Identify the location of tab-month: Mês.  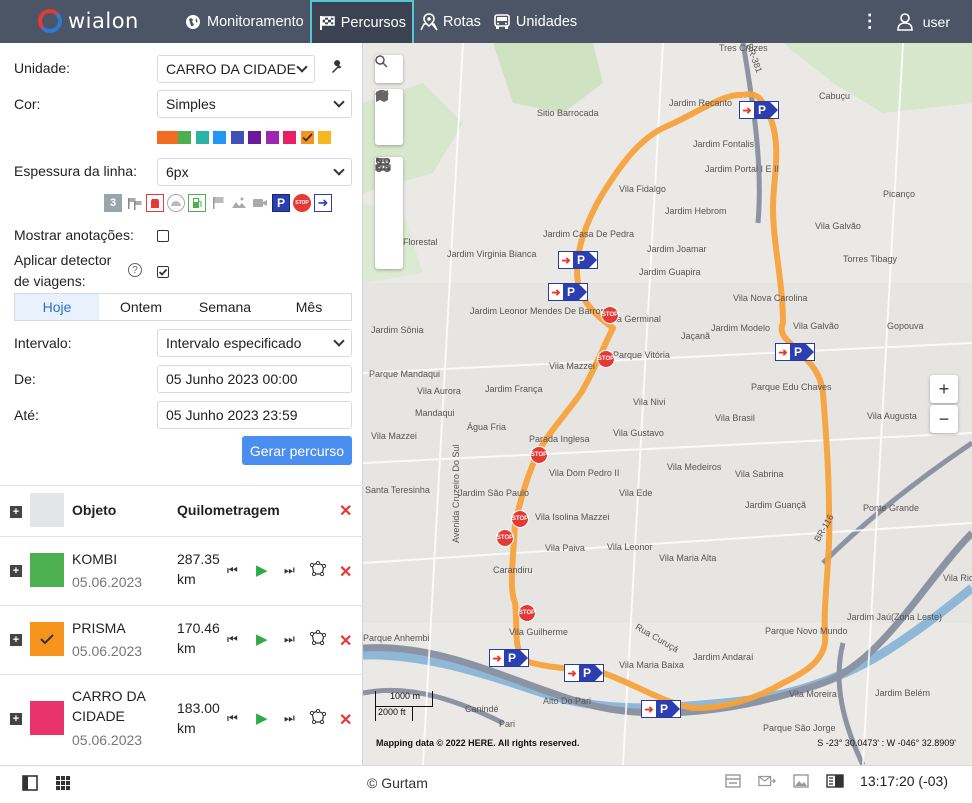
(309, 307).